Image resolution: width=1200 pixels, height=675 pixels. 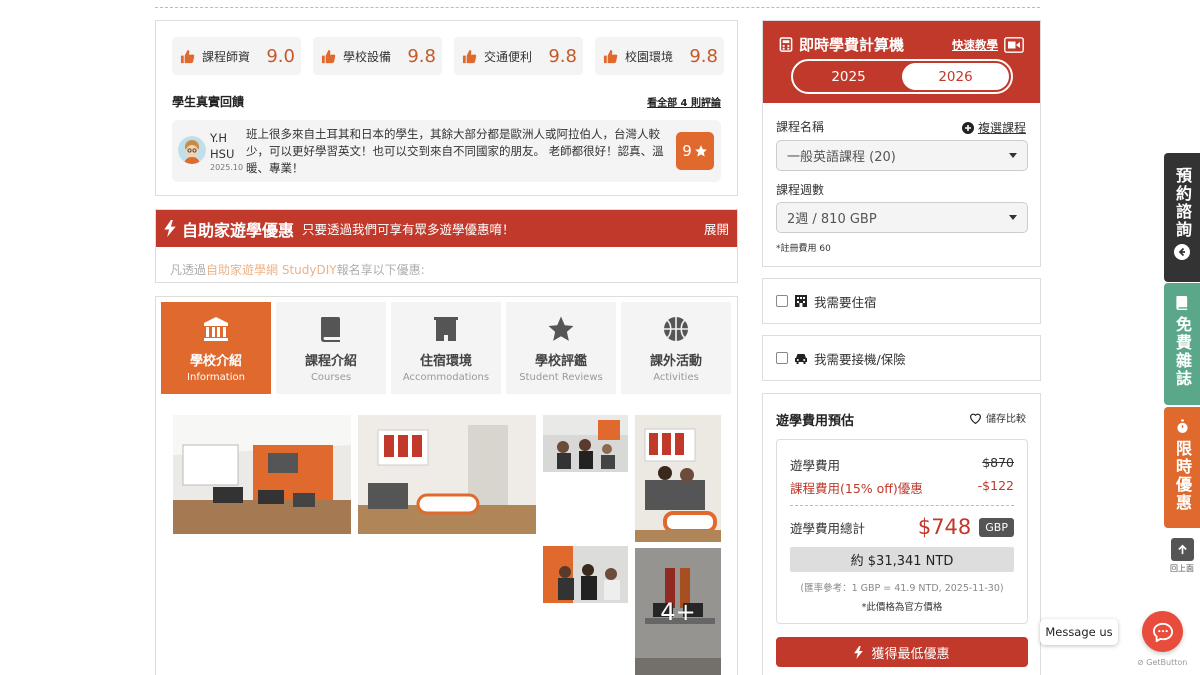 I want to click on promo-expand-button: 展開, so click(x=716, y=228).